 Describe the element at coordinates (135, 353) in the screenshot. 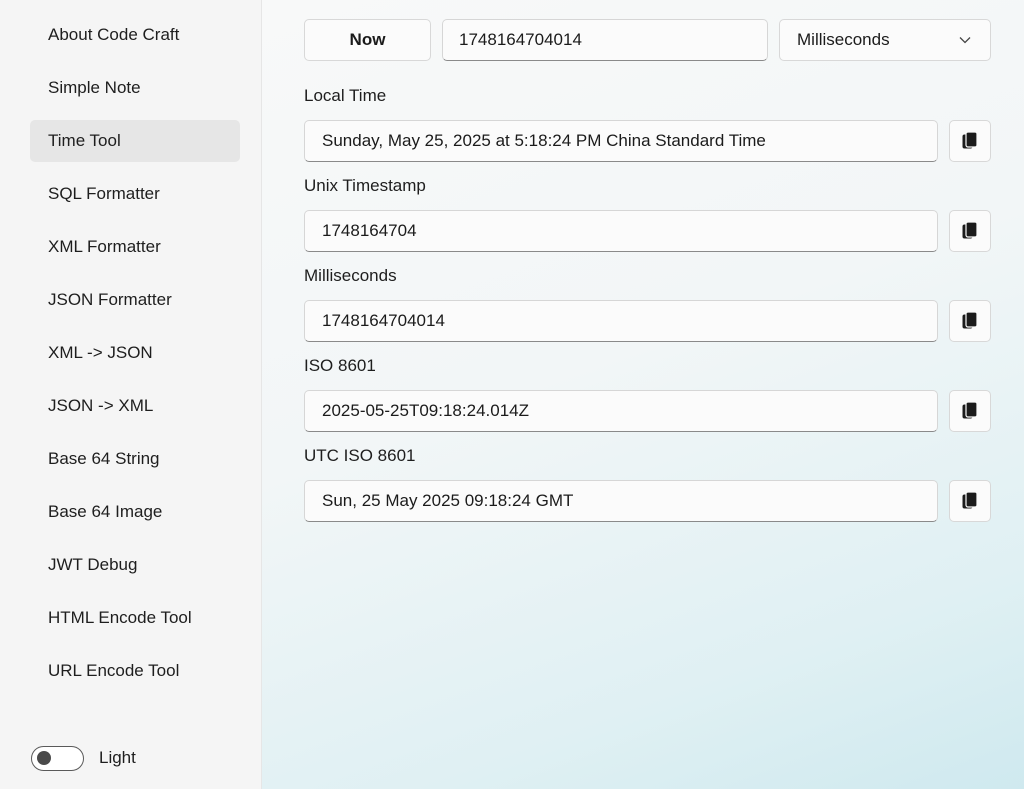

I see `sidebar-item-xml-to-json: XML -> JSON` at that location.